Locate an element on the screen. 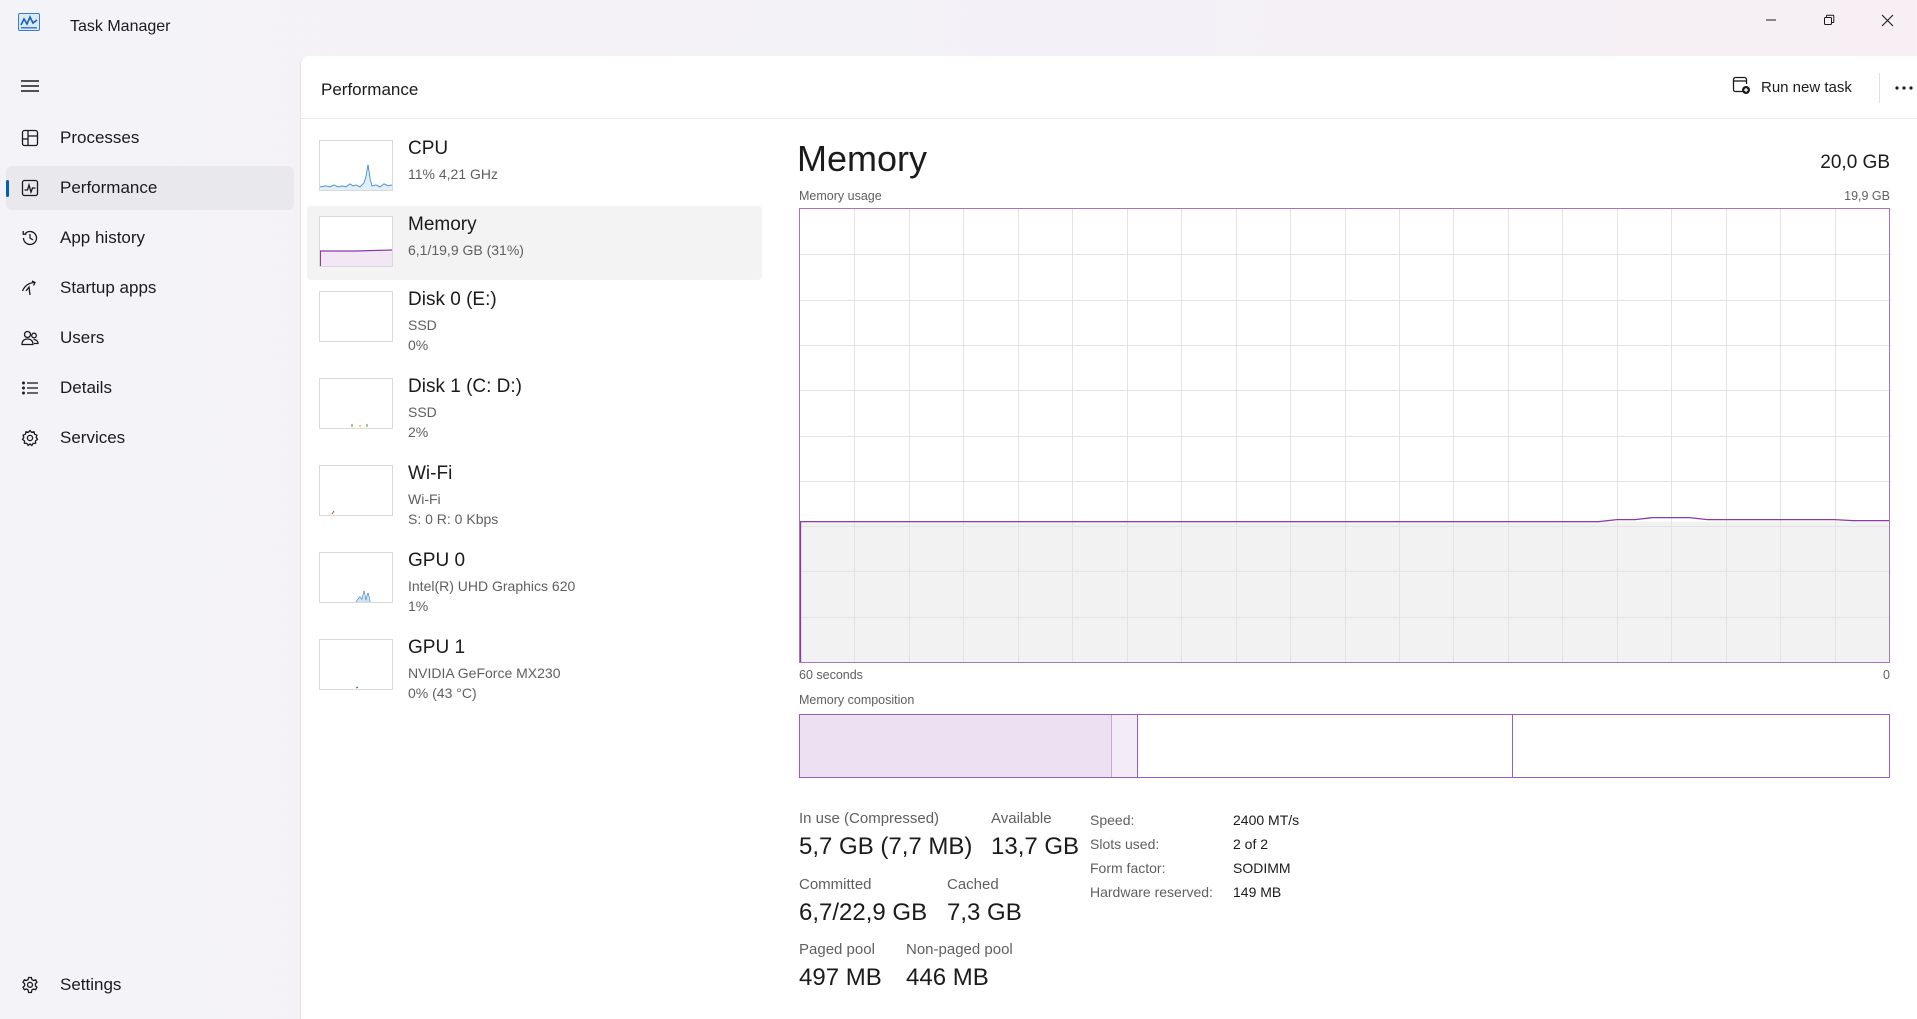 The width and height of the screenshot is (1917, 1019). resource-detail: S: 0 R: 0 Kbps is located at coordinates (453, 519).